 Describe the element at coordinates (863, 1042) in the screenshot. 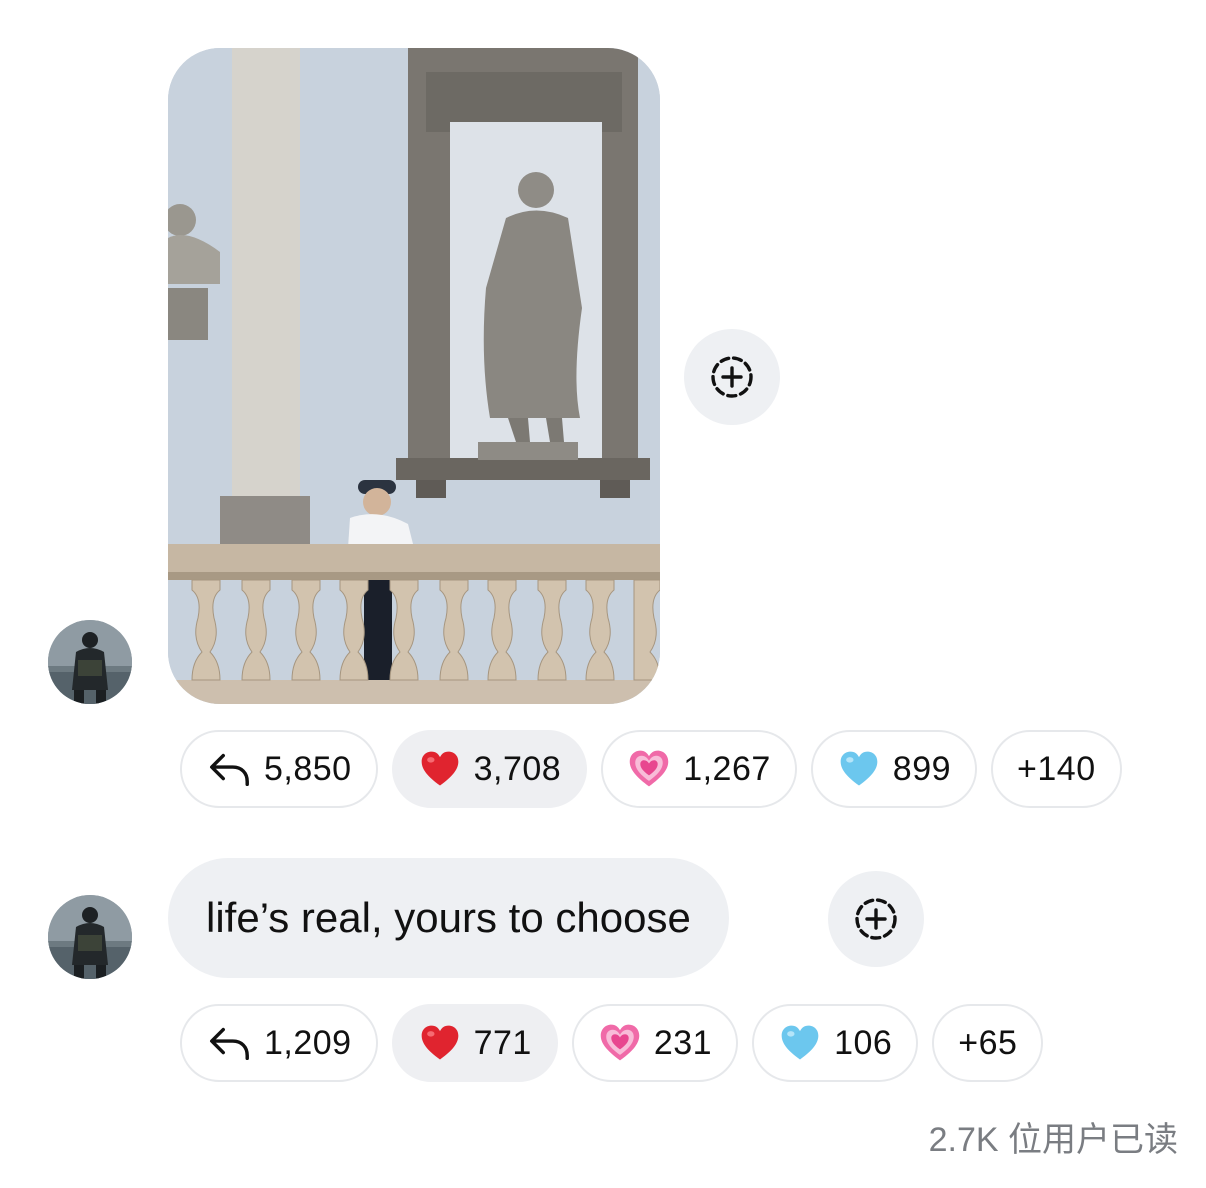

I see `reaction-count: 106` at that location.